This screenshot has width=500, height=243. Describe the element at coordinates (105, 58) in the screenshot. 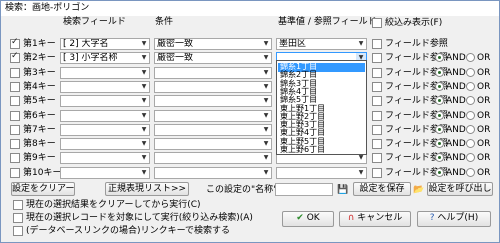

I see `field-select: [ 3] 小字名称 ▼` at that location.